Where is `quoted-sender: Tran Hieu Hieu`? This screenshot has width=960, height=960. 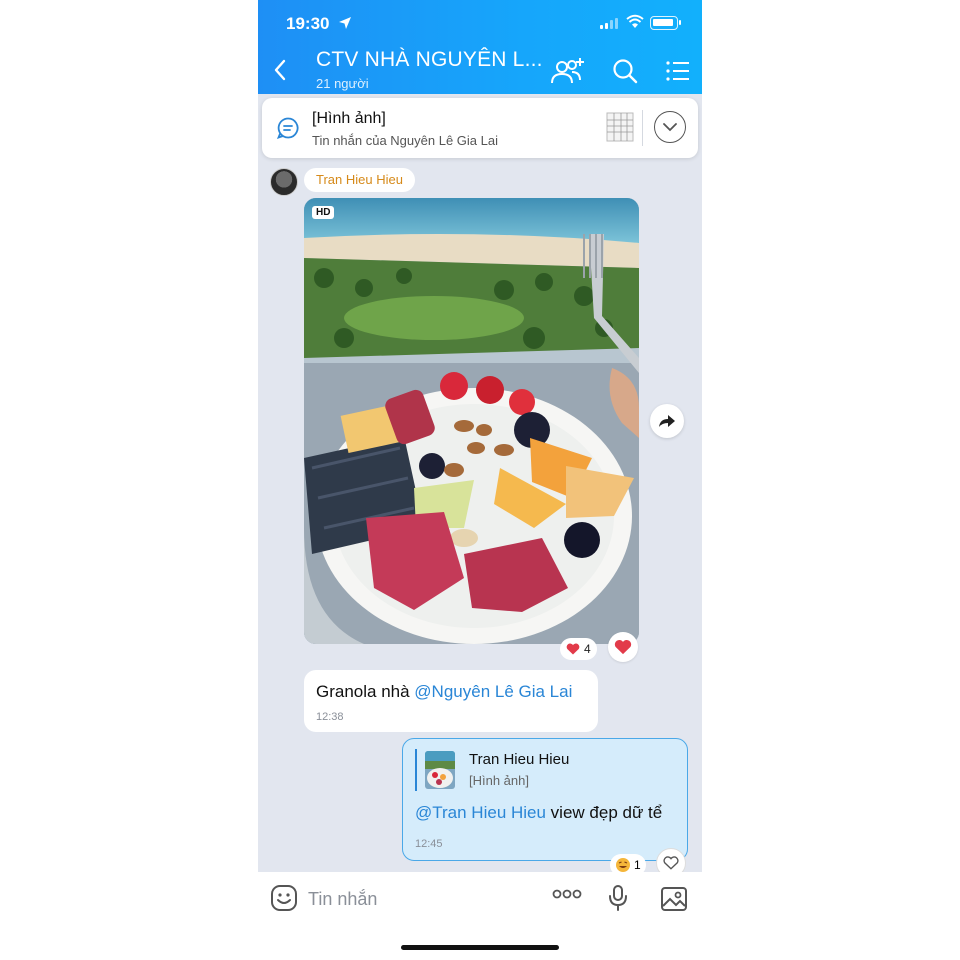
quoted-sender: Tran Hieu Hieu is located at coordinates (519, 759).